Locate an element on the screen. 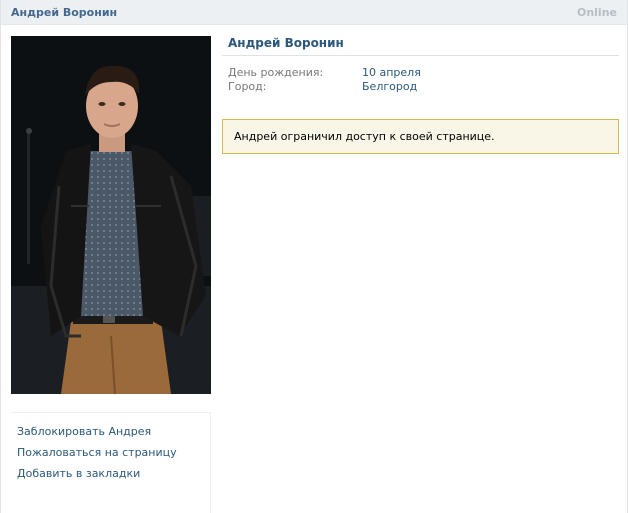  info-row-birthday: День рождения: 10 апреля is located at coordinates (423, 73).